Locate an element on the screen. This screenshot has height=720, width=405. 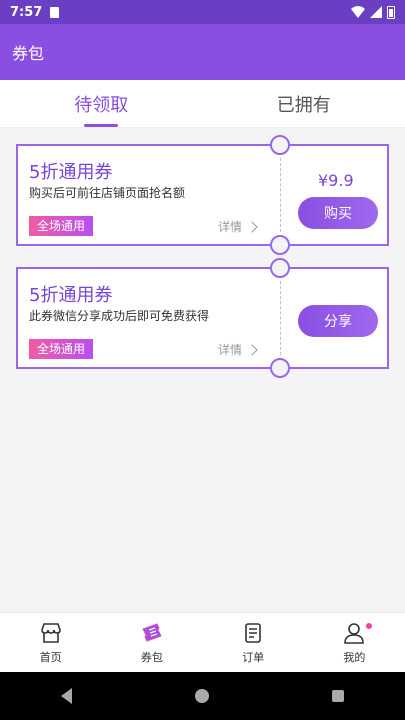
tab-pending-label: 待领取 is located at coordinates (101, 105).